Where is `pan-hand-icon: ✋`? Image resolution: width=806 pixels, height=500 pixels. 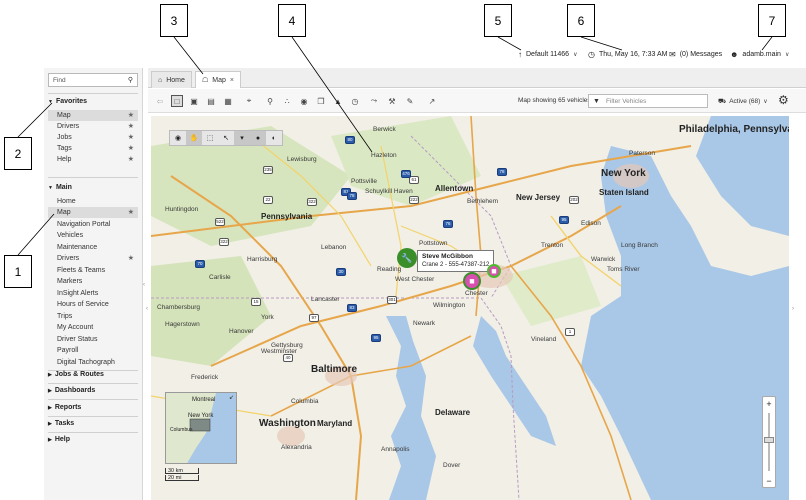
pan-hand-icon: ✋ is located at coordinates (194, 138).